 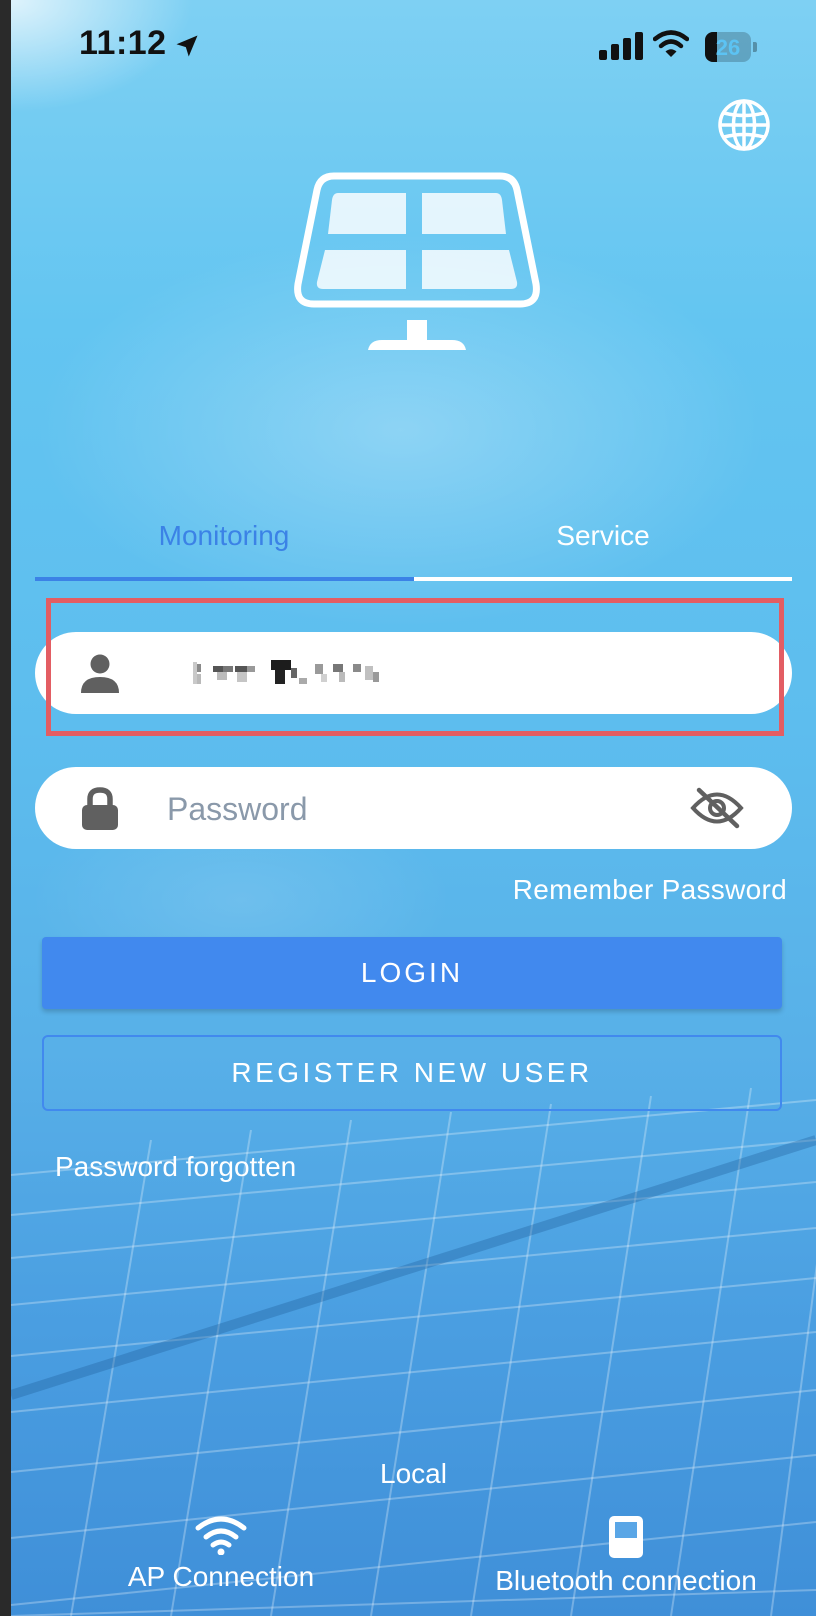 What do you see at coordinates (175, 1167) in the screenshot?
I see `password-forgotten-link: Password forgotten` at bounding box center [175, 1167].